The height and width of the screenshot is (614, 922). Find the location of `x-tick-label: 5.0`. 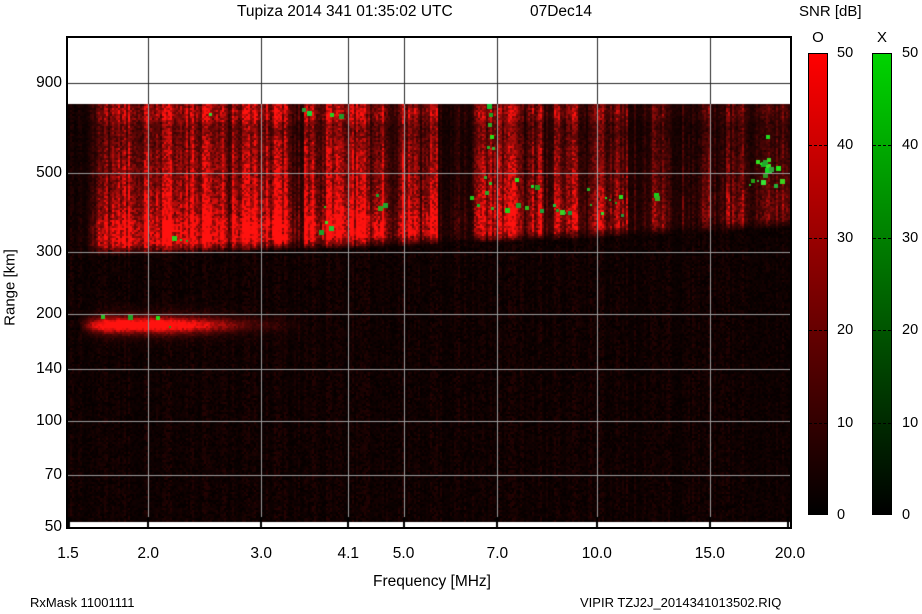

x-tick-label: 5.0 is located at coordinates (403, 553).